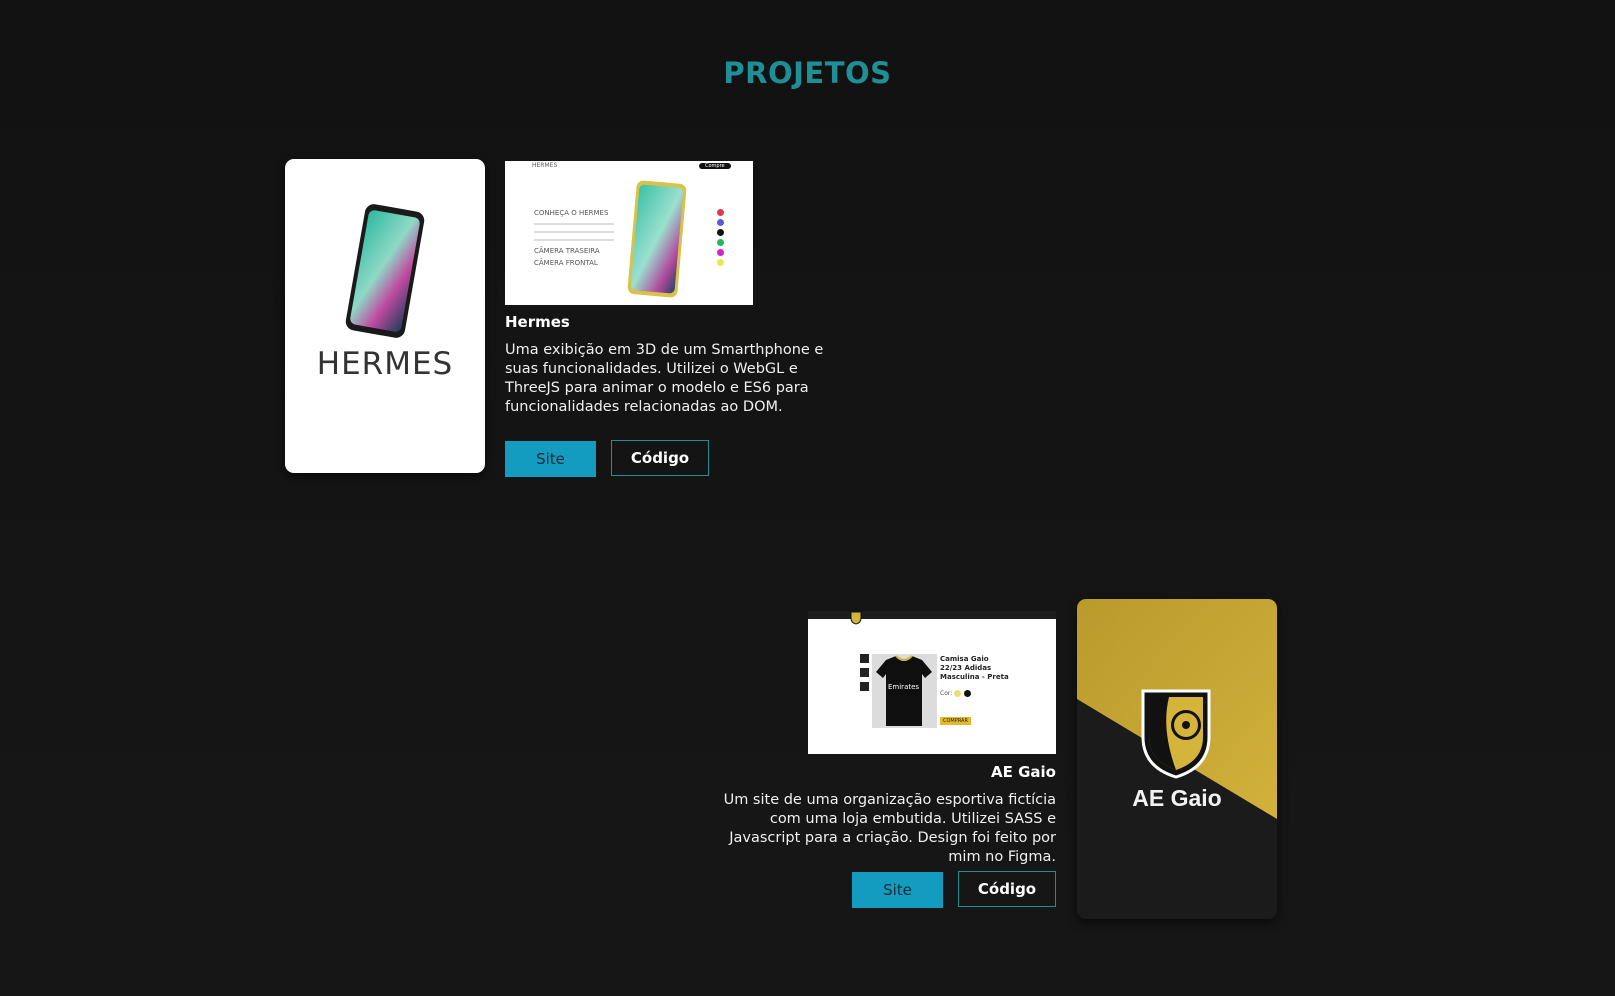  Describe the element at coordinates (932, 615) in the screenshot. I see `preview-navbar` at that location.